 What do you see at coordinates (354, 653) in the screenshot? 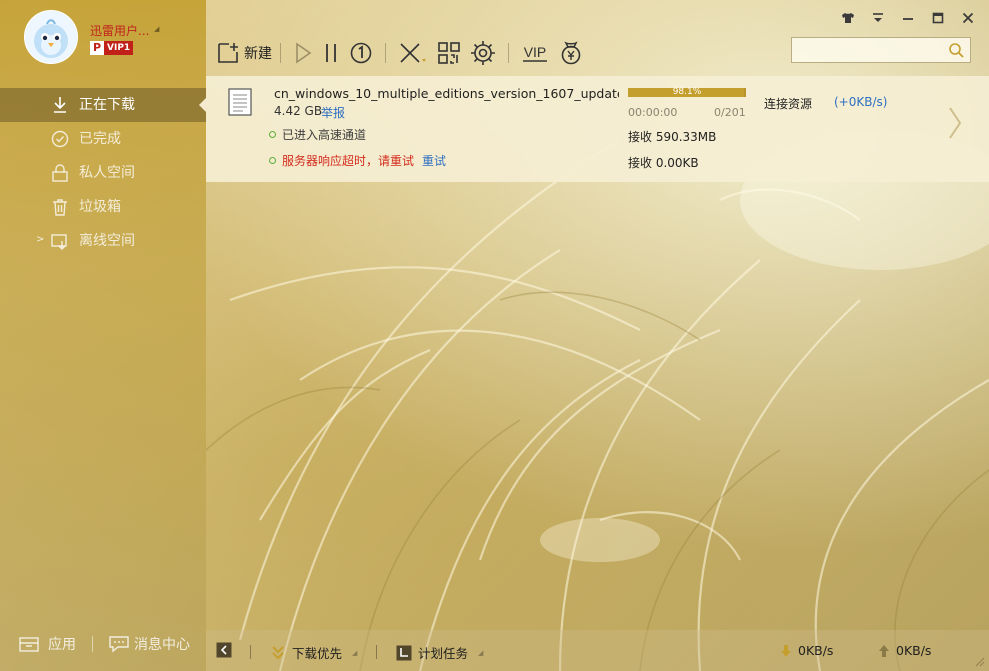
I see `priority-dropdown-icon: ◢` at bounding box center [354, 653].